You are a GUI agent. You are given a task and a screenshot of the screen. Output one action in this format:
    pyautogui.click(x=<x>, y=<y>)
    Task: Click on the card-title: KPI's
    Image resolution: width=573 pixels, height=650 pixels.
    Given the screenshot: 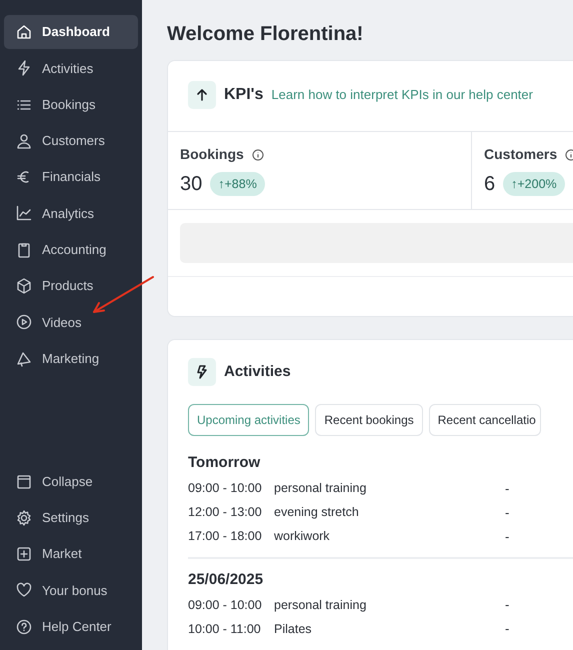 What is the action you would take?
    pyautogui.click(x=244, y=95)
    